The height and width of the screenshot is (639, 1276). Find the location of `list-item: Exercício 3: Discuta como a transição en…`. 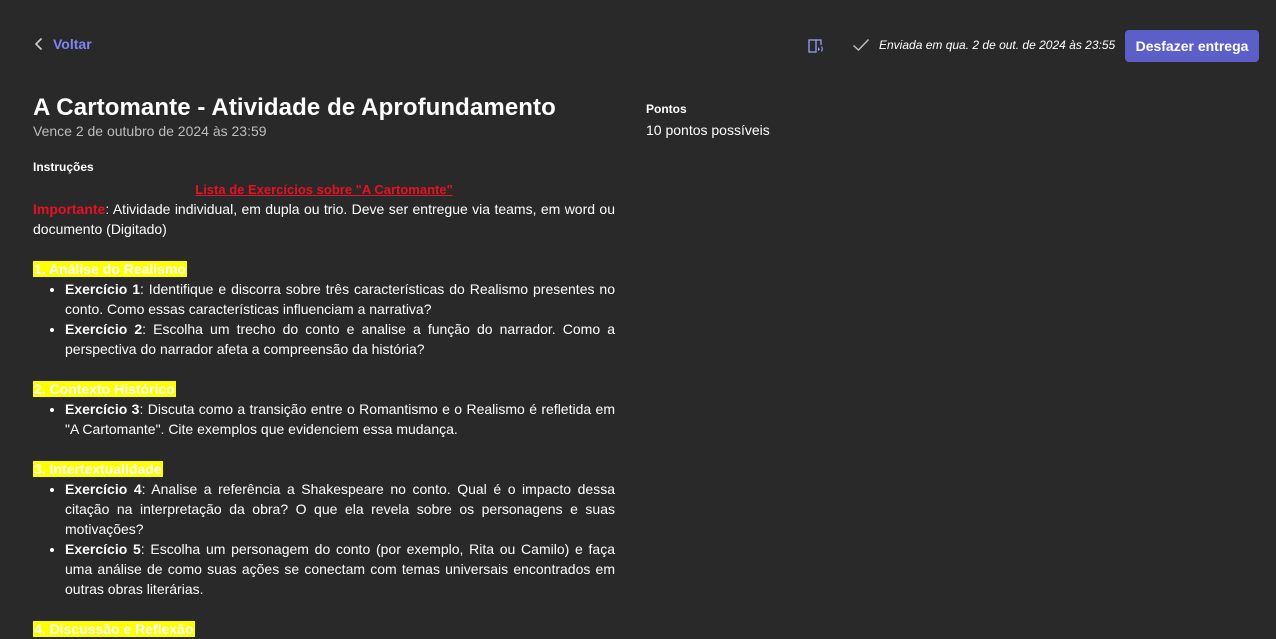

list-item: Exercício 3: Discuta como a transição en… is located at coordinates (340, 419).